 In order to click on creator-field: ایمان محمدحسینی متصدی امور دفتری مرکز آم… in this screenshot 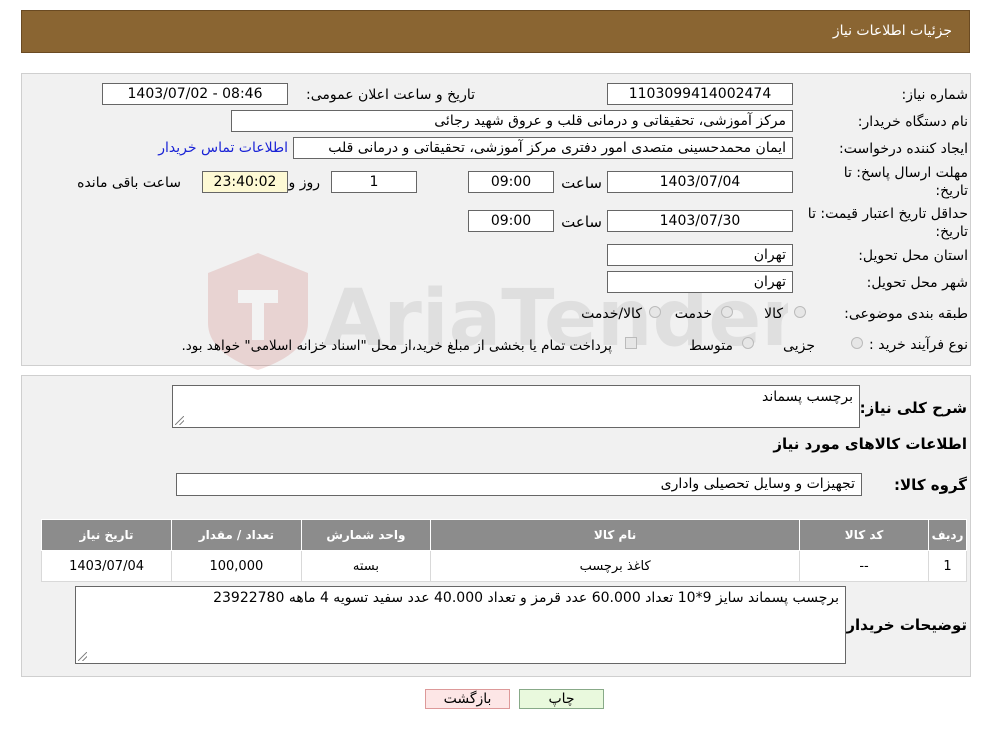, I will do `click(543, 148)`.